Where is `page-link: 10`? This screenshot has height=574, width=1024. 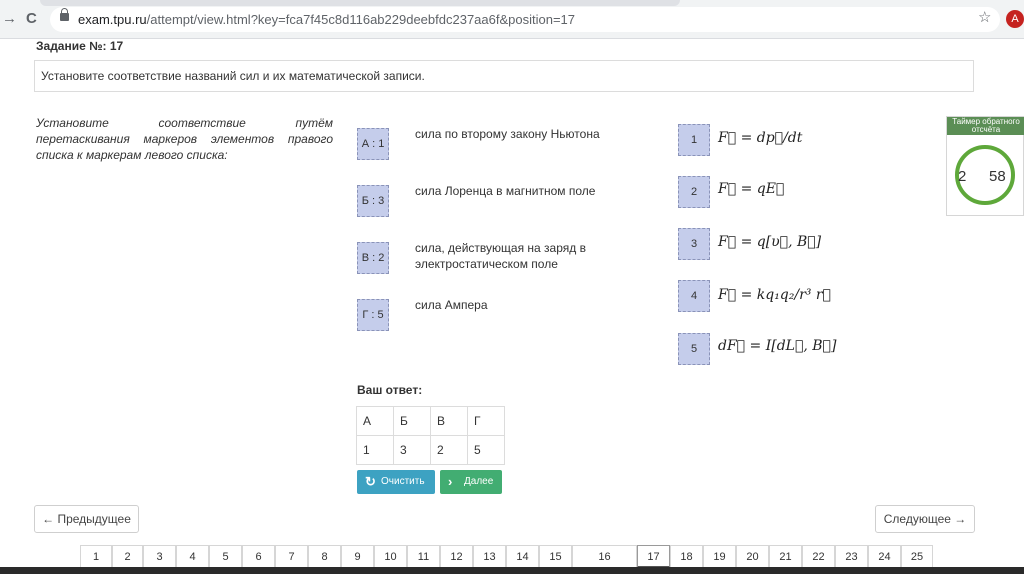 page-link: 10 is located at coordinates (390, 557).